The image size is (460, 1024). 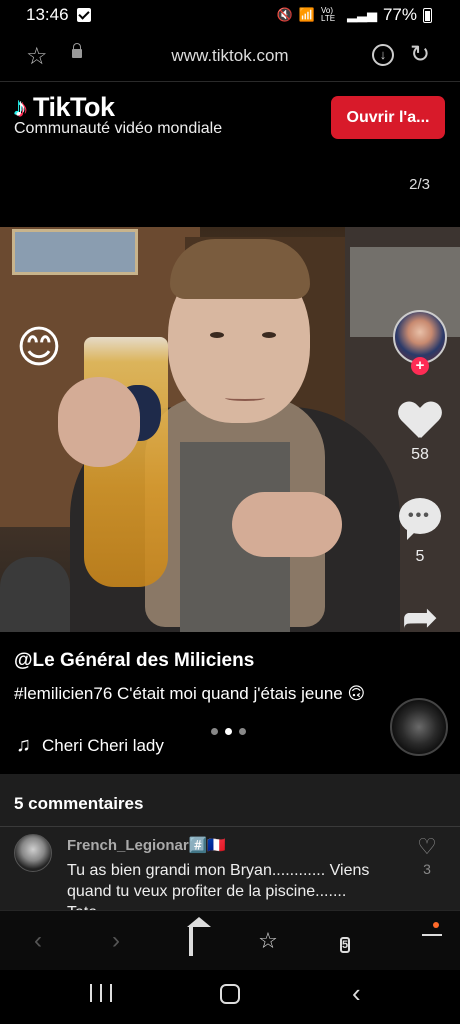 I want to click on divider, so click(x=230, y=826).